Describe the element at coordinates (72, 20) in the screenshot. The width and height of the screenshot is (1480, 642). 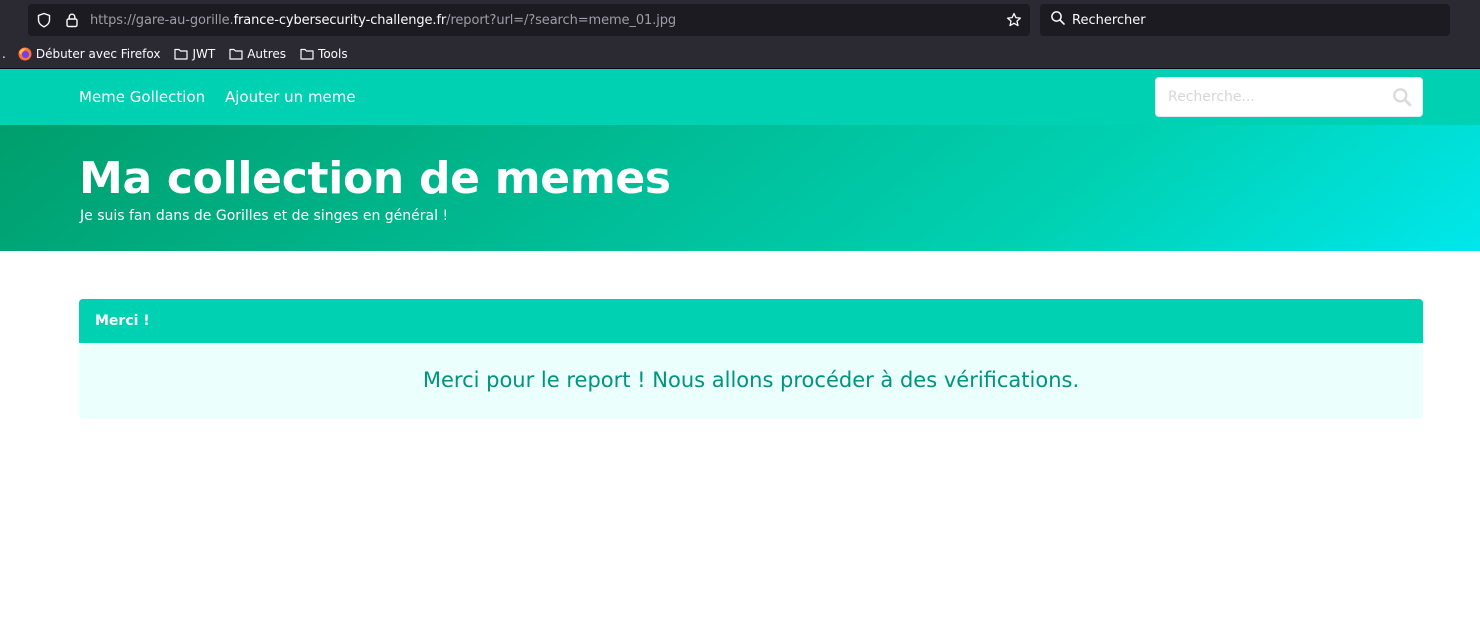
I see `lock-icon` at that location.